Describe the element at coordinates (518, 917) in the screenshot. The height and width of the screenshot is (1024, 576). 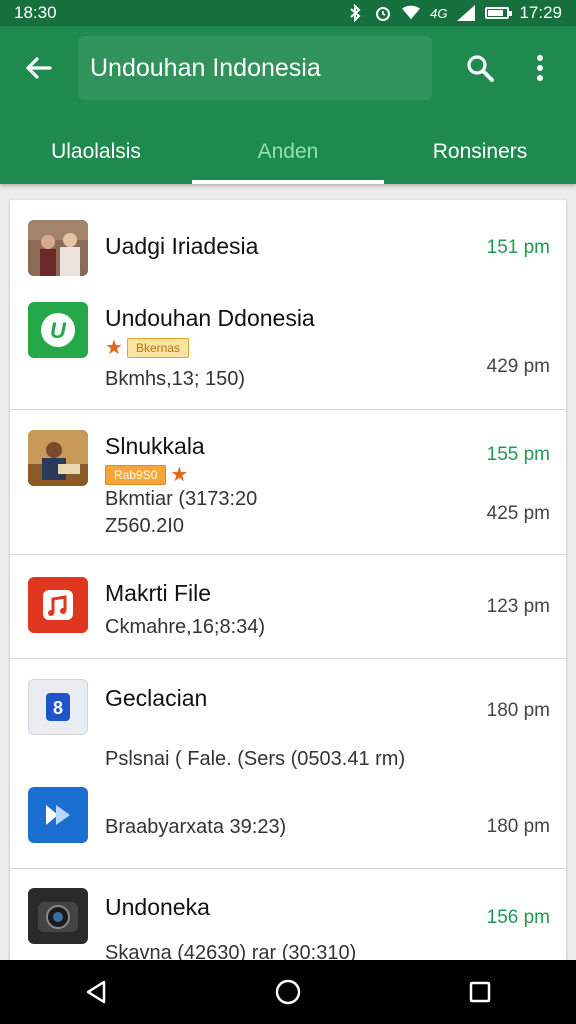
I see `row-6-time: 156 pm` at that location.